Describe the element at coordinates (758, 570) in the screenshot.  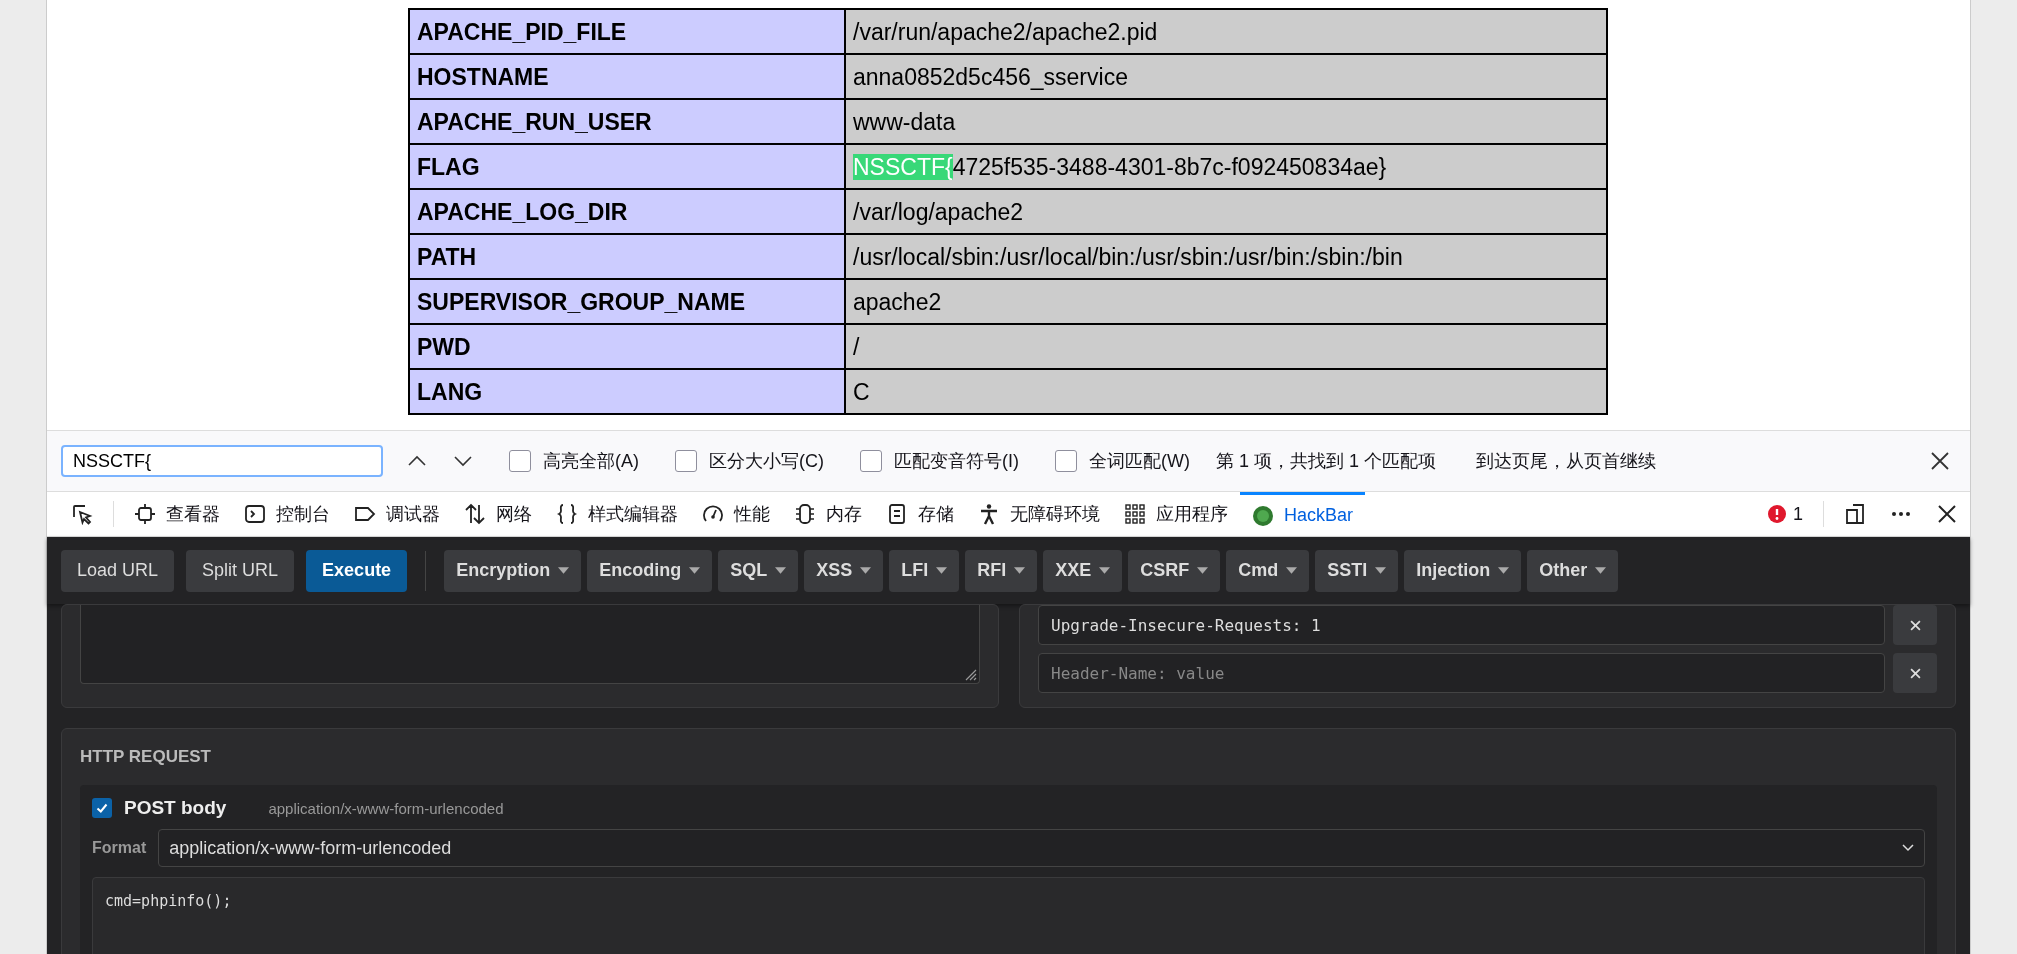
I see `dropdown-button: SQL` at that location.